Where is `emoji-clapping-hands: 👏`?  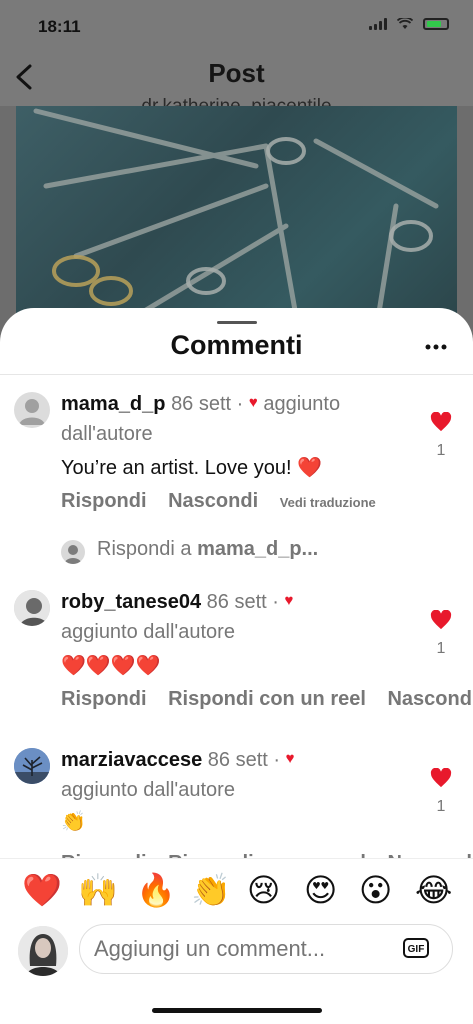
emoji-clapping-hands: 👏 is located at coordinates (211, 890).